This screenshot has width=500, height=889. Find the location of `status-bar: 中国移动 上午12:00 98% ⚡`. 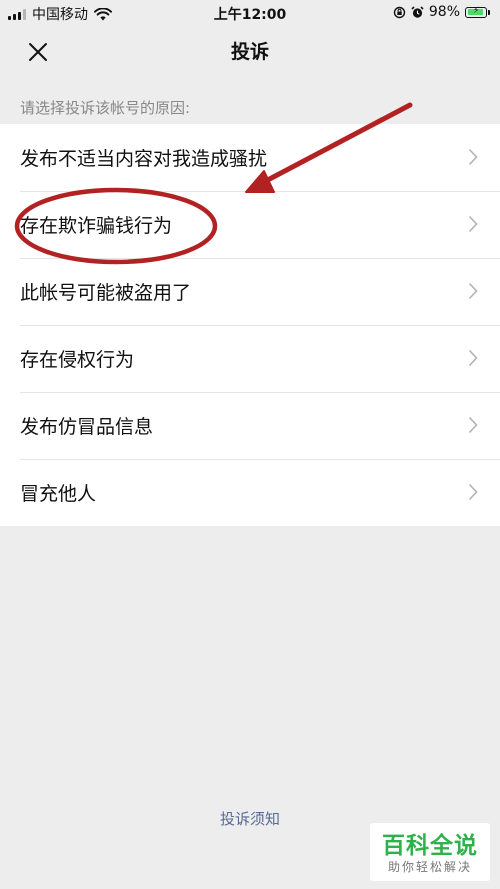

status-bar: 中国移动 上午12:00 98% ⚡ is located at coordinates (250, 13).